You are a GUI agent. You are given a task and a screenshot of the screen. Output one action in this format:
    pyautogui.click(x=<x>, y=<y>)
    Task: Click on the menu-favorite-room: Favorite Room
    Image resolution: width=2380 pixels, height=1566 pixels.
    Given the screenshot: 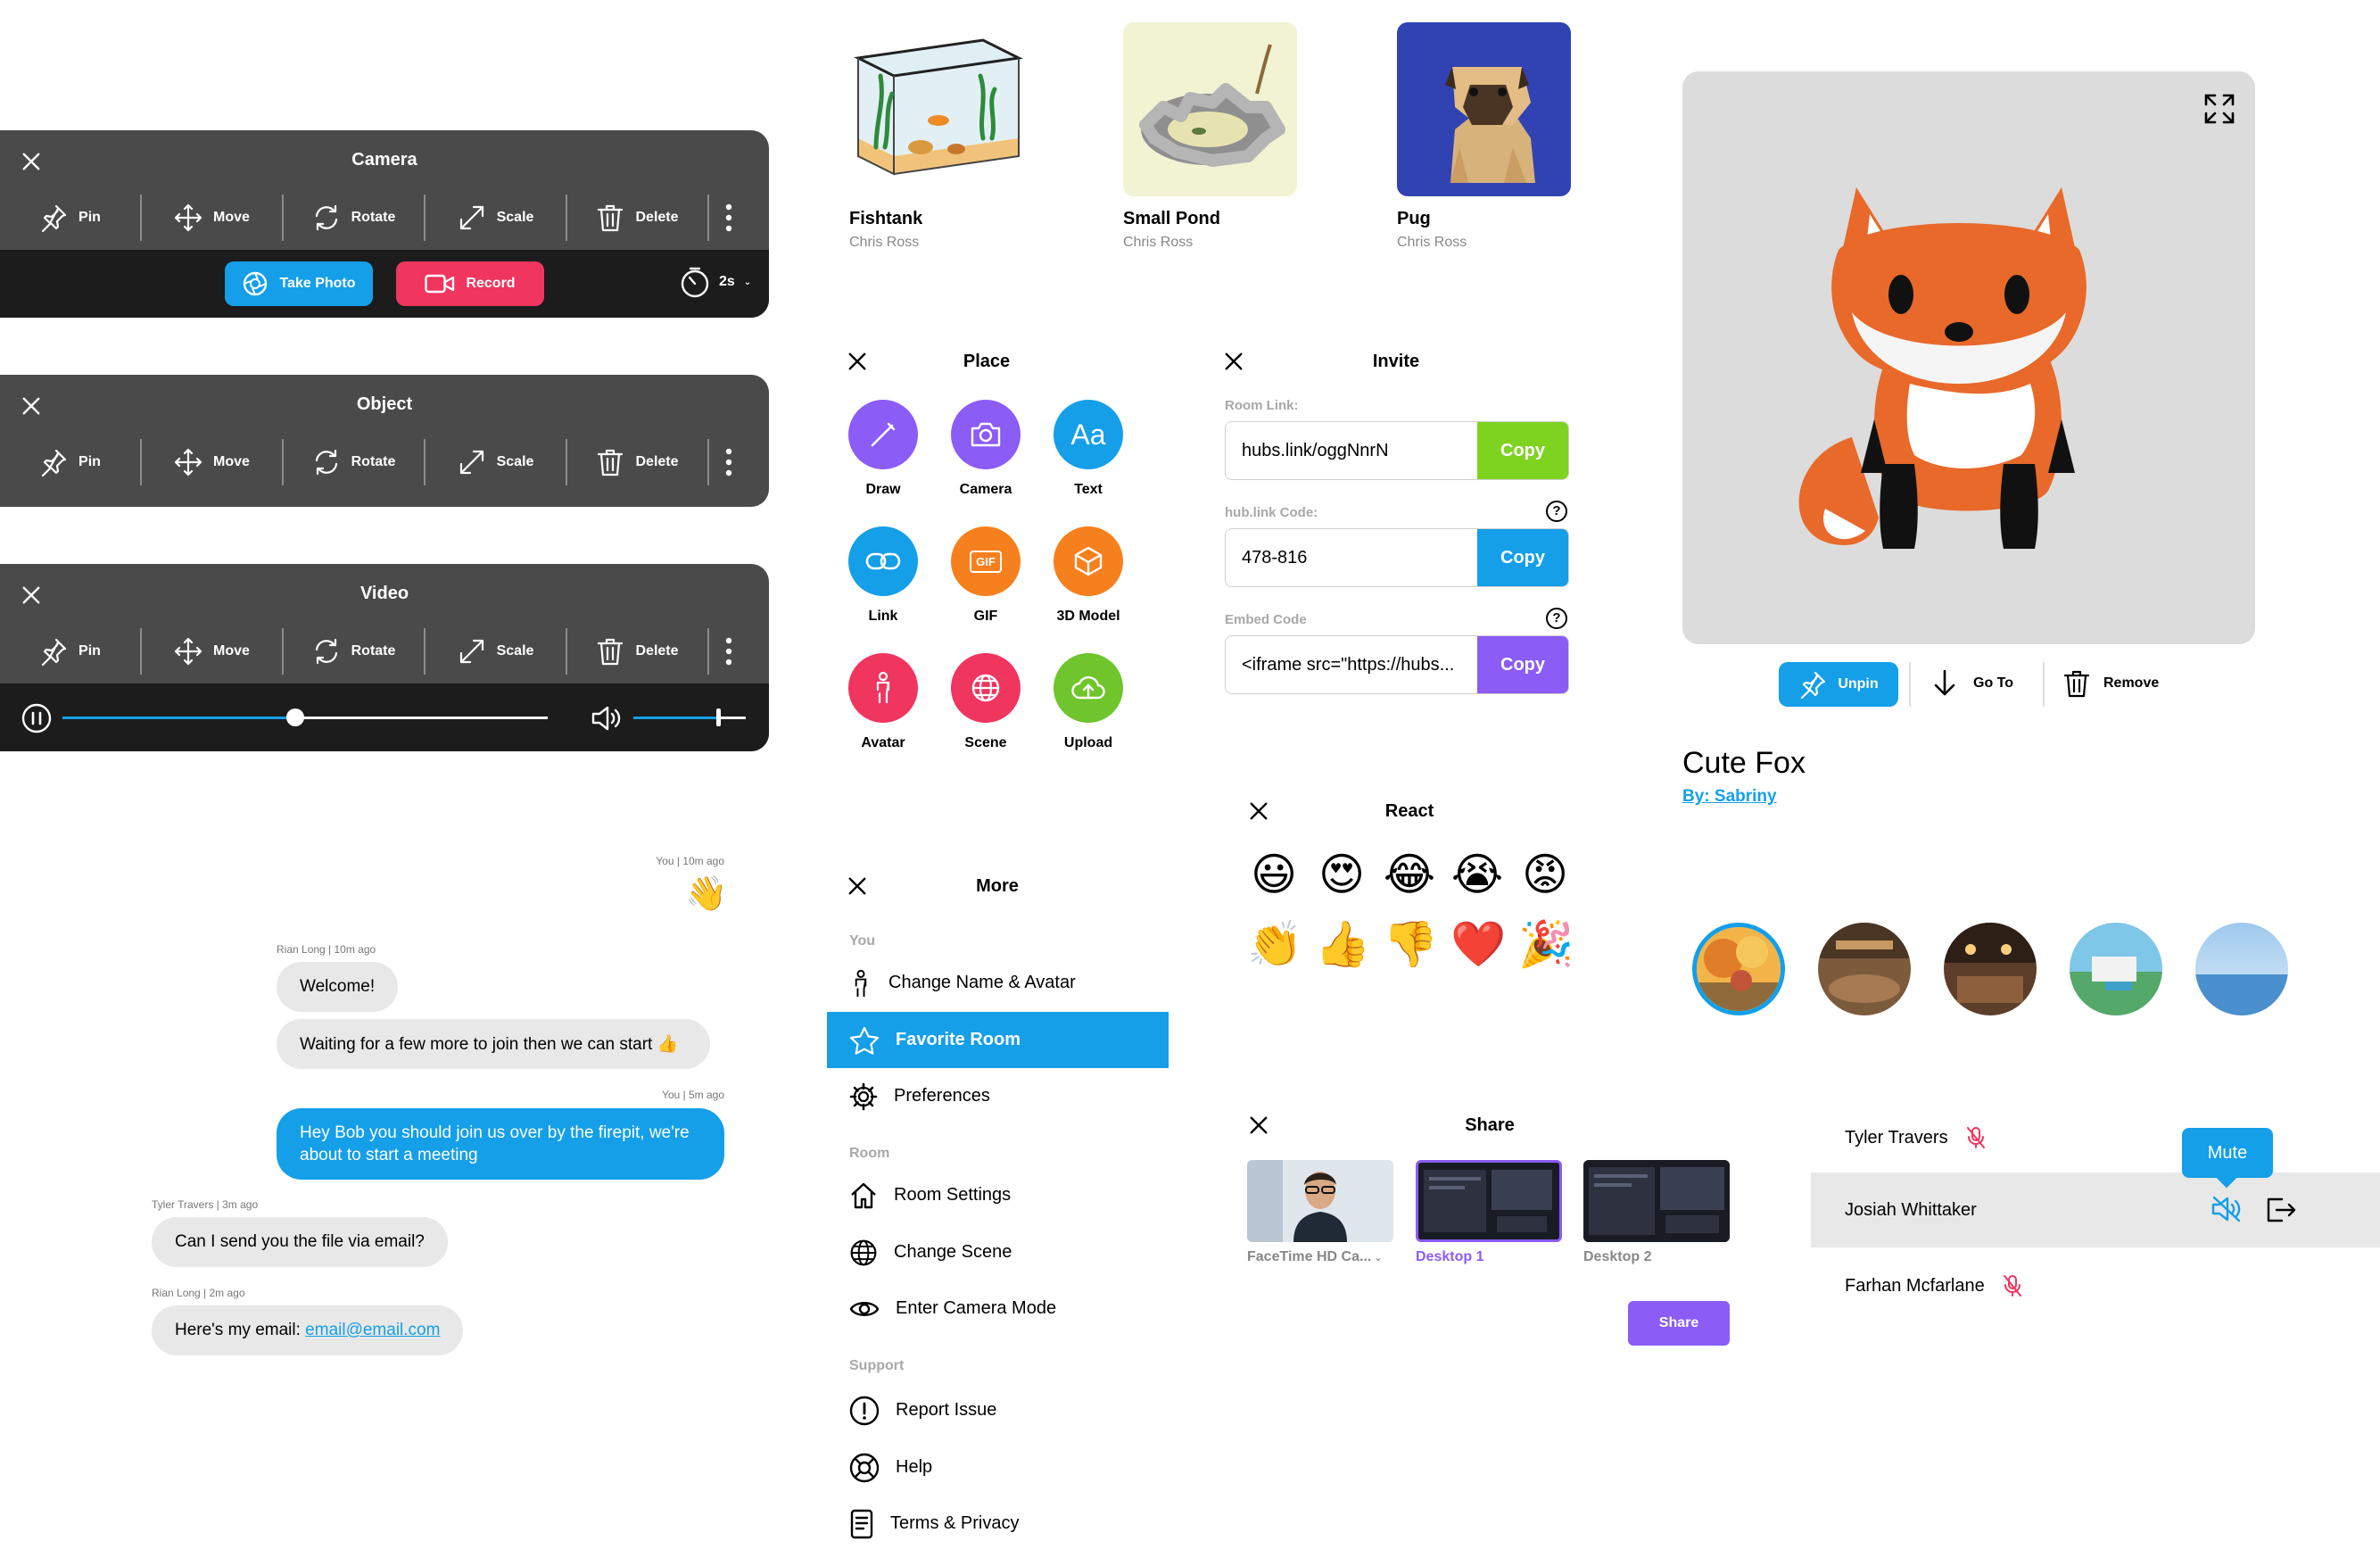 What is the action you would take?
    pyautogui.click(x=998, y=1040)
    